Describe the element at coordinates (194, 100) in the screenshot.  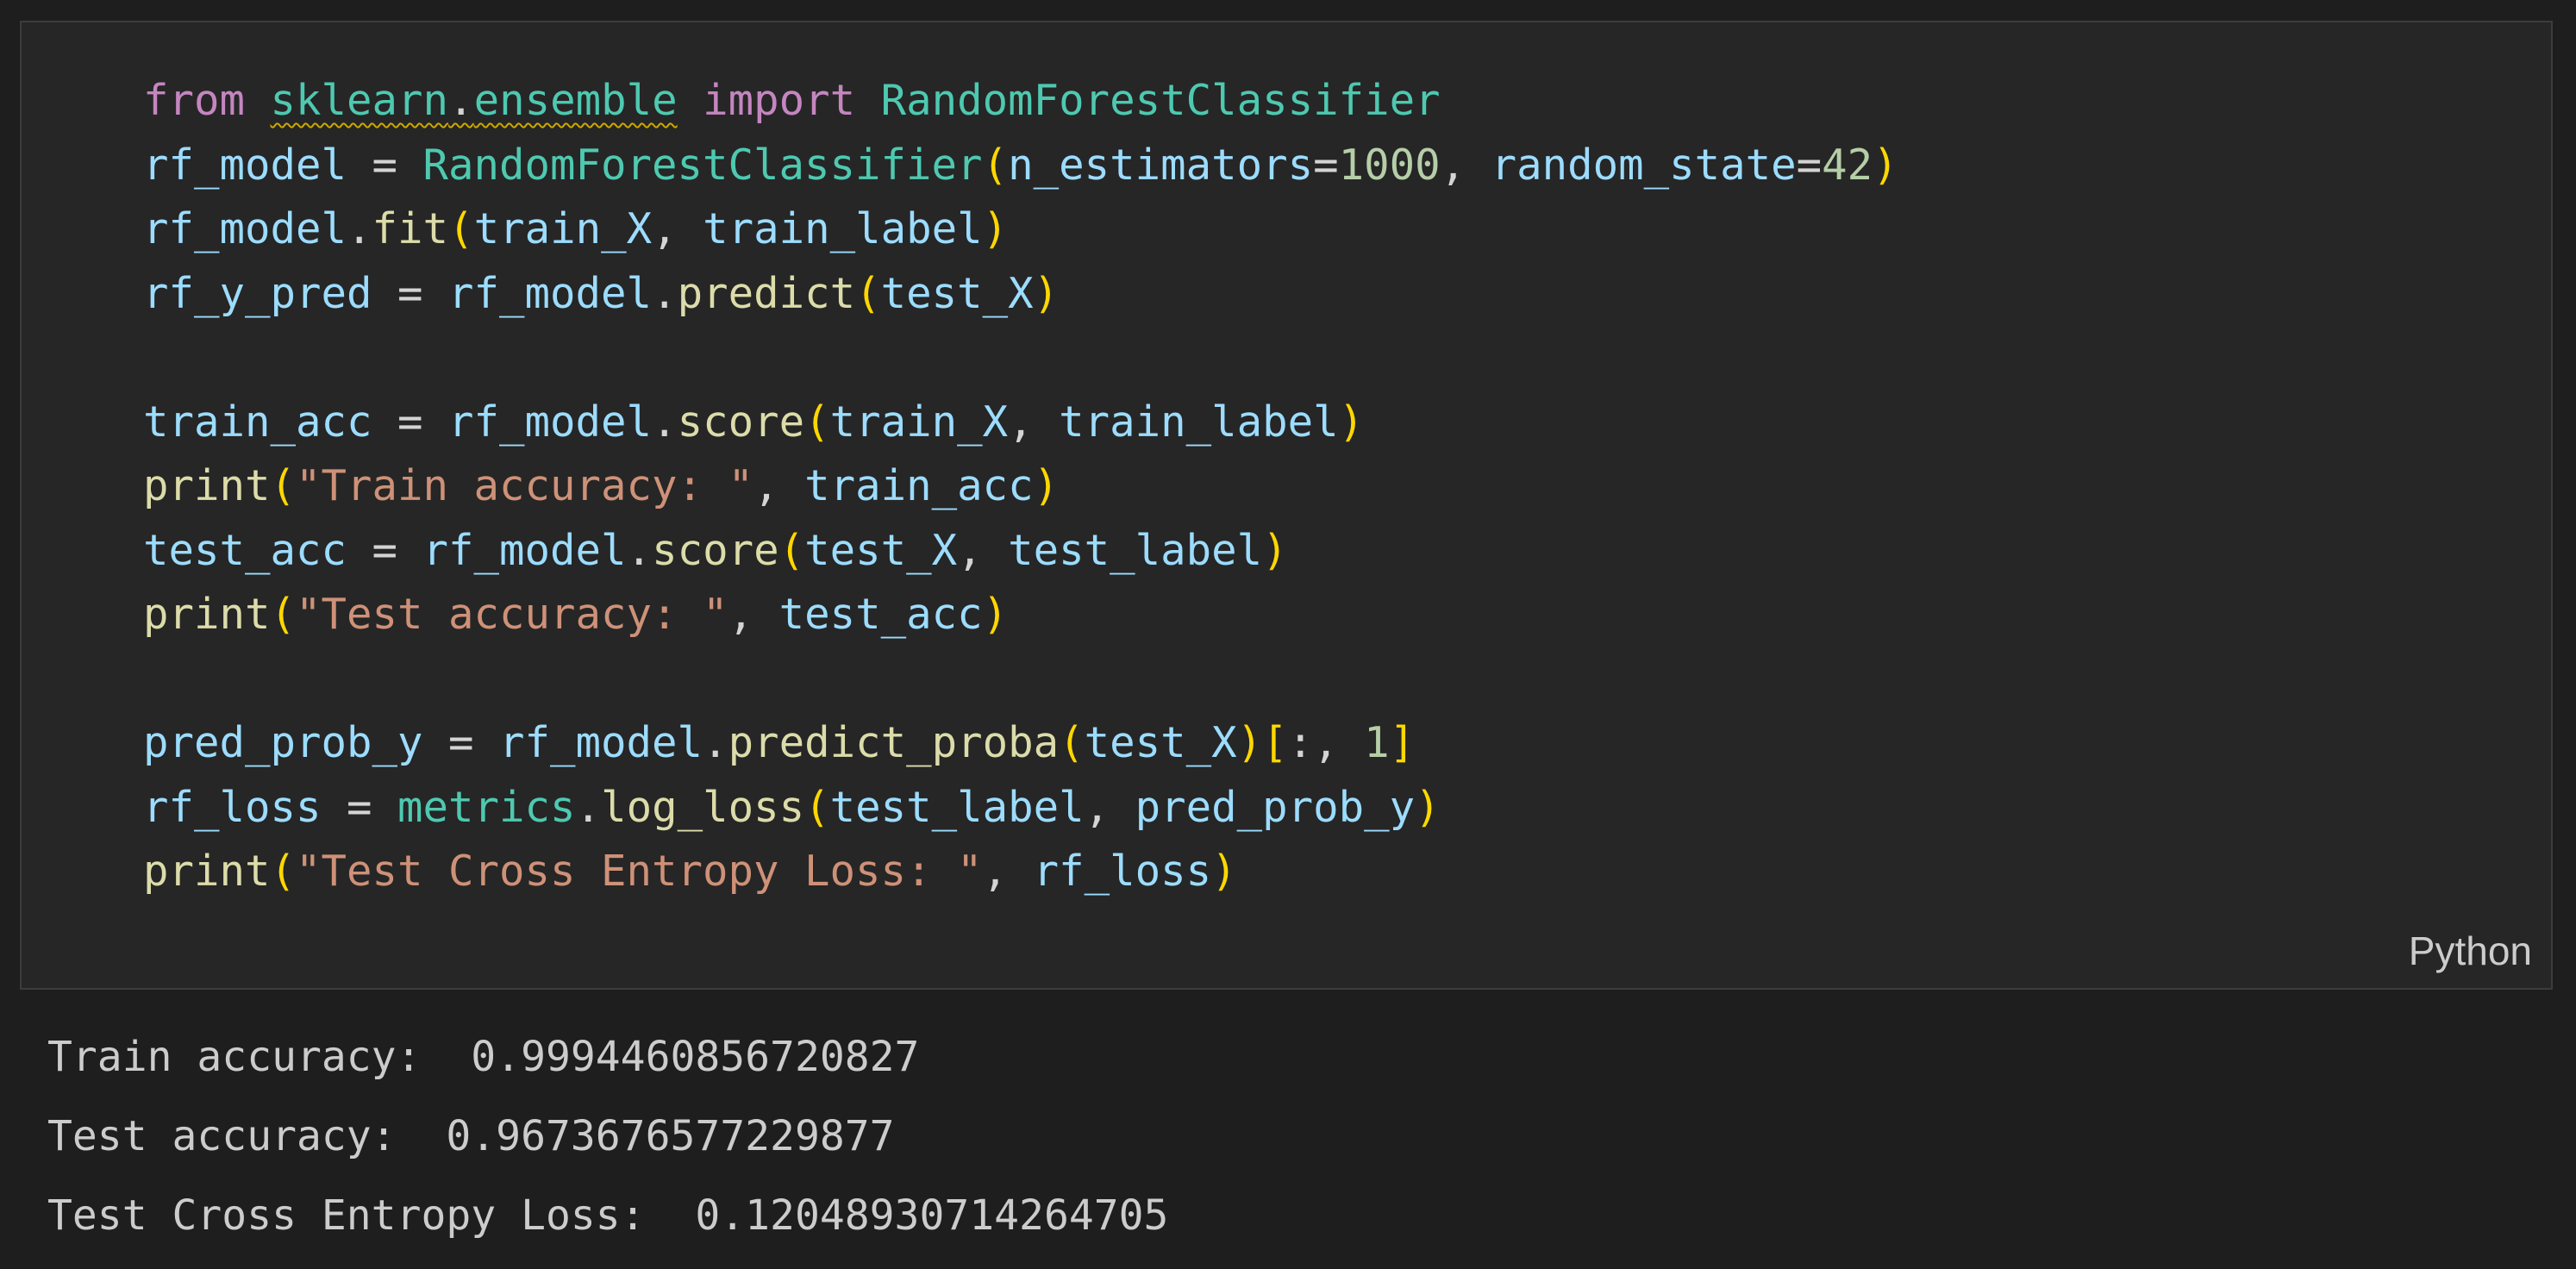
I see `code-token: from` at that location.